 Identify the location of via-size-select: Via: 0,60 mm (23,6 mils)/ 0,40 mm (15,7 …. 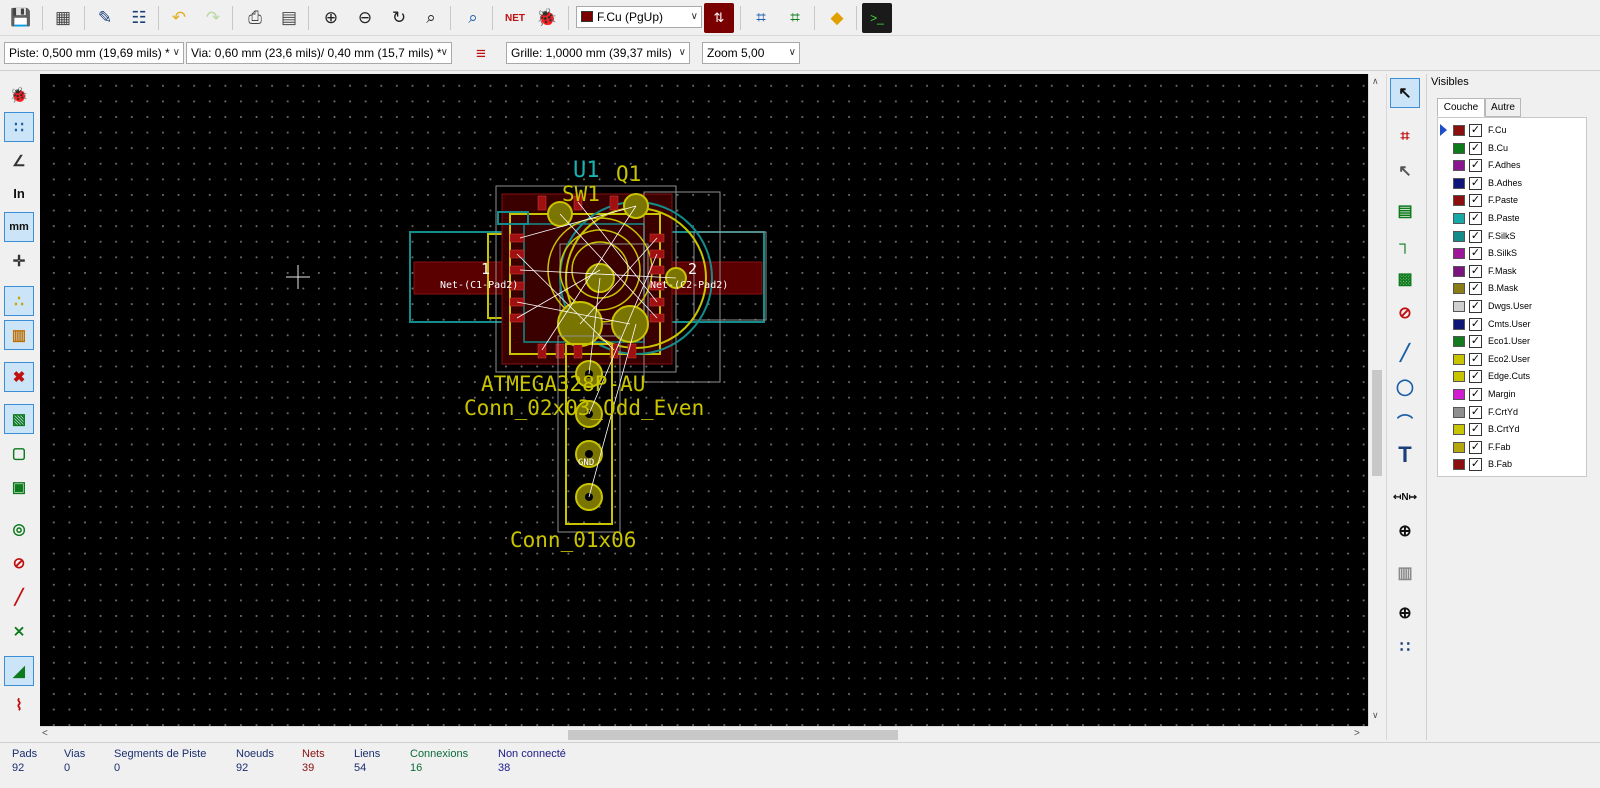
(319, 53).